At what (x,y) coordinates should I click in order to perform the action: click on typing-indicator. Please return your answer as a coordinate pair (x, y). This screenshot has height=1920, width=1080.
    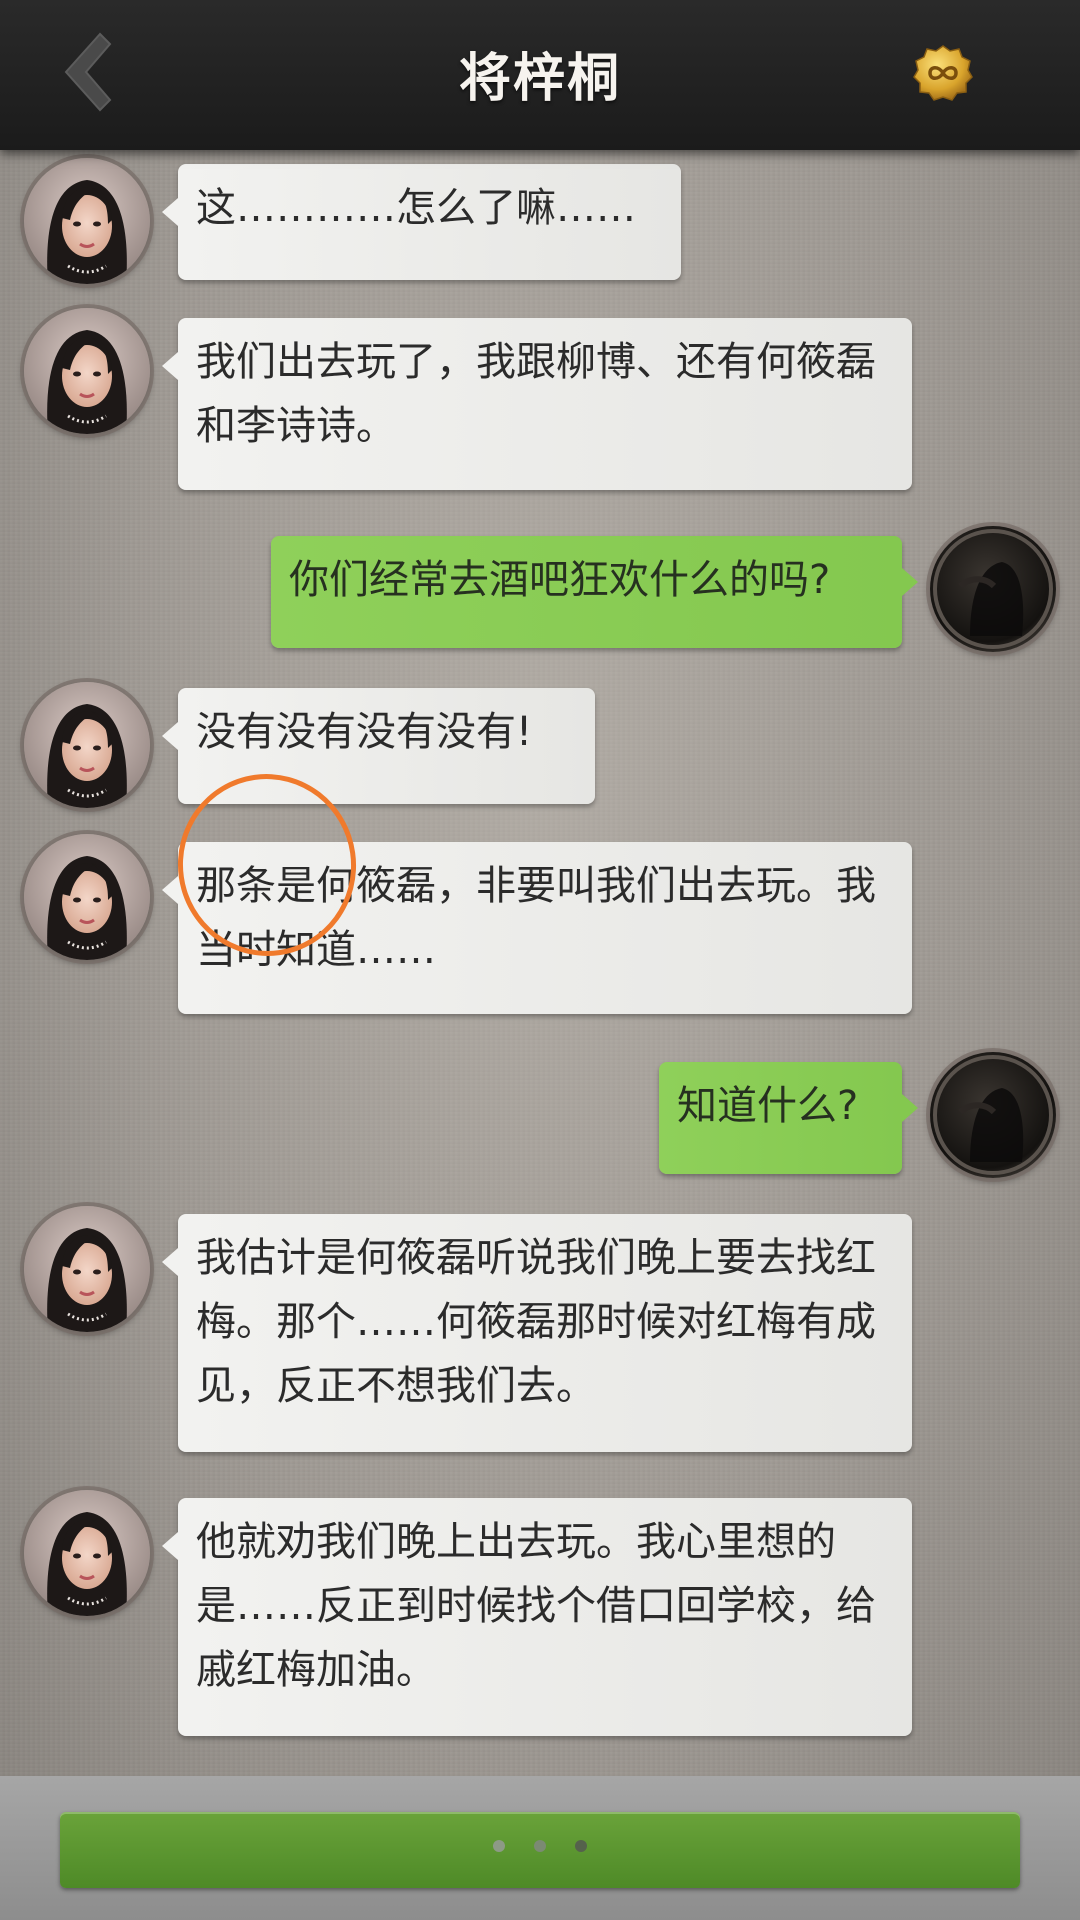
    Looking at the image, I should click on (540, 1846).